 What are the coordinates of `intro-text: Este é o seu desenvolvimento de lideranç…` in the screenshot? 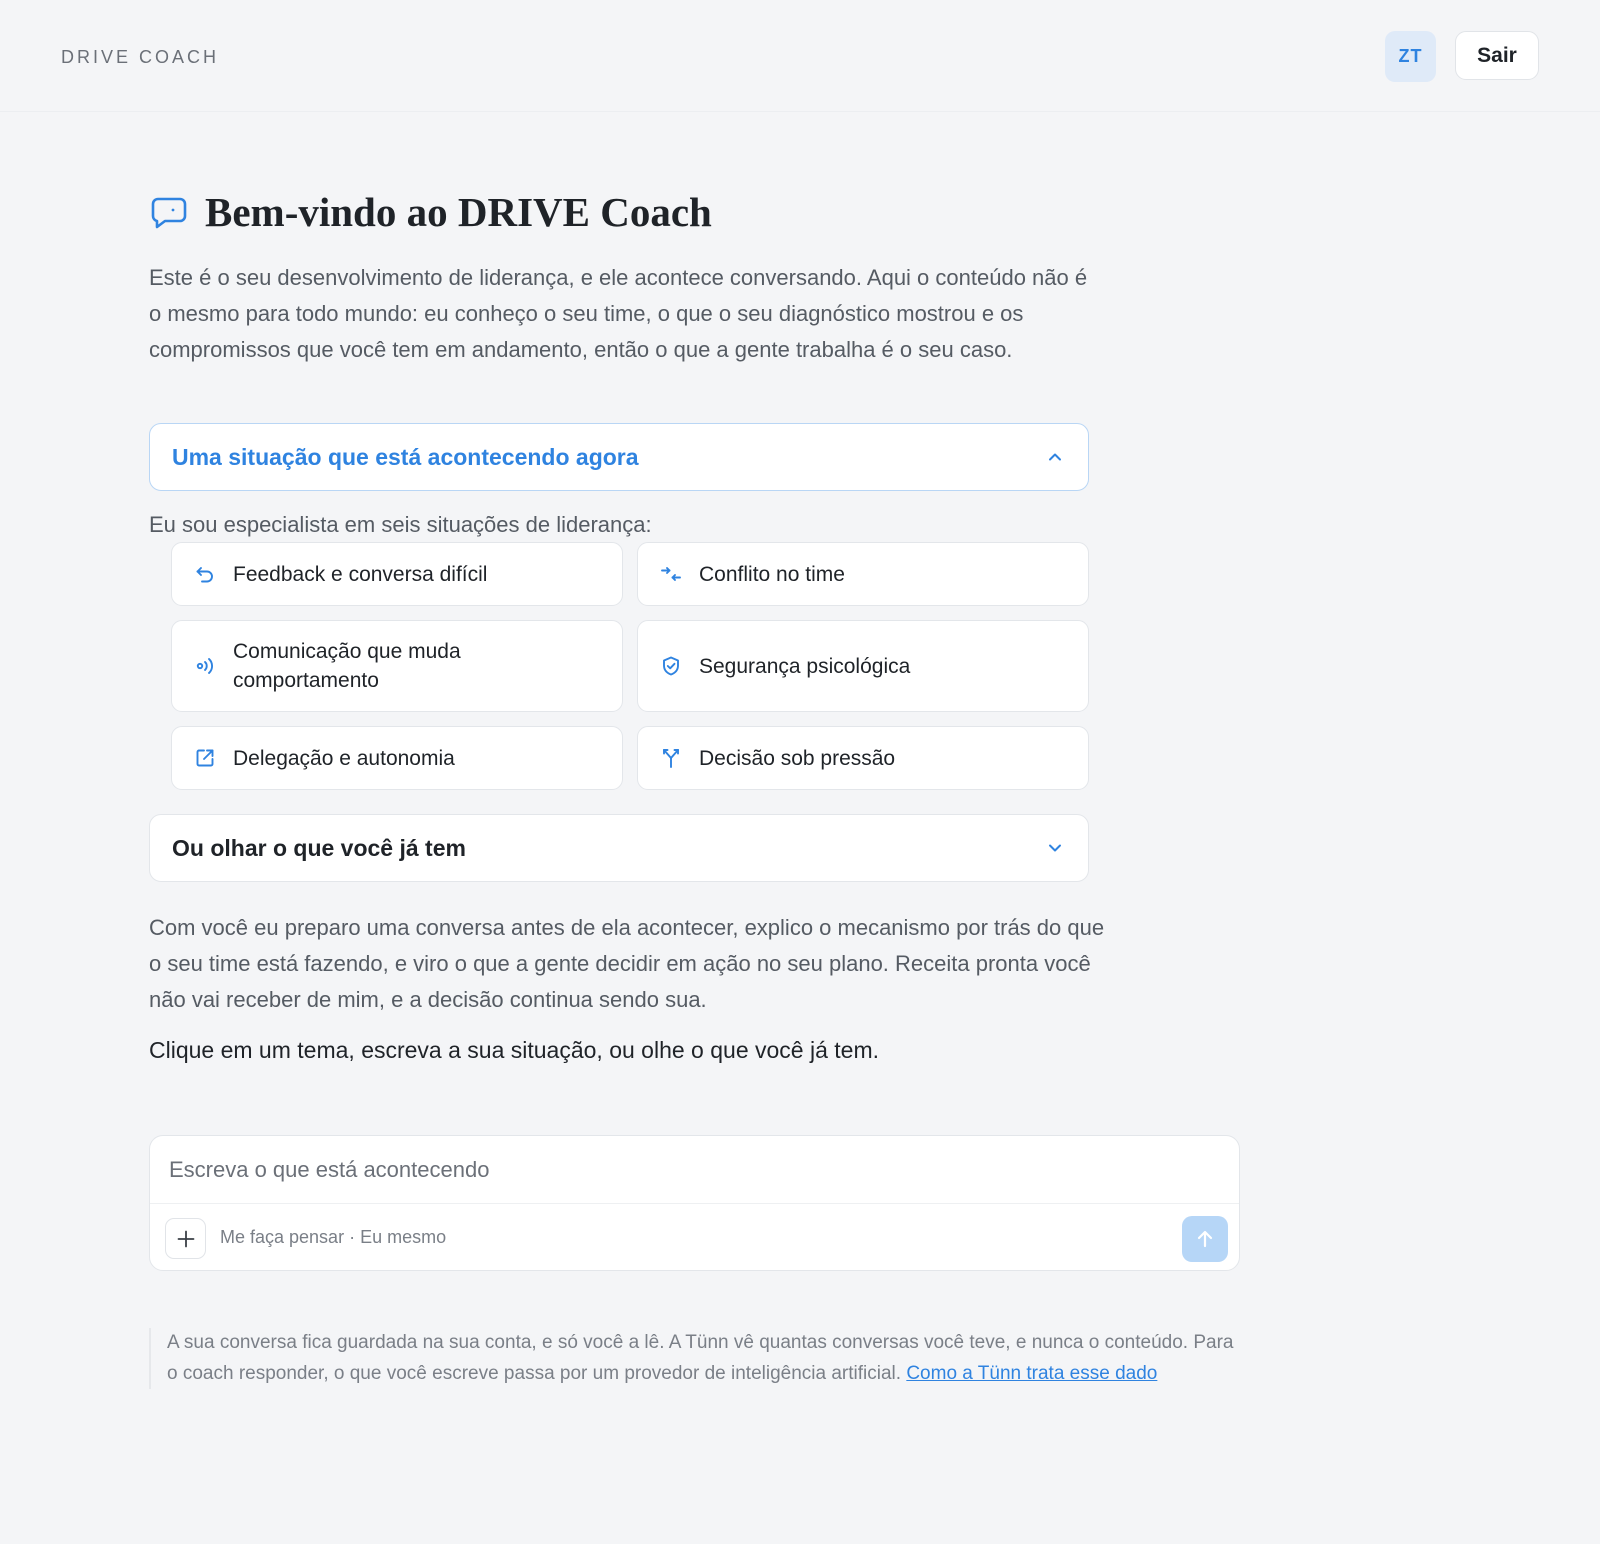 It's located at (618, 313).